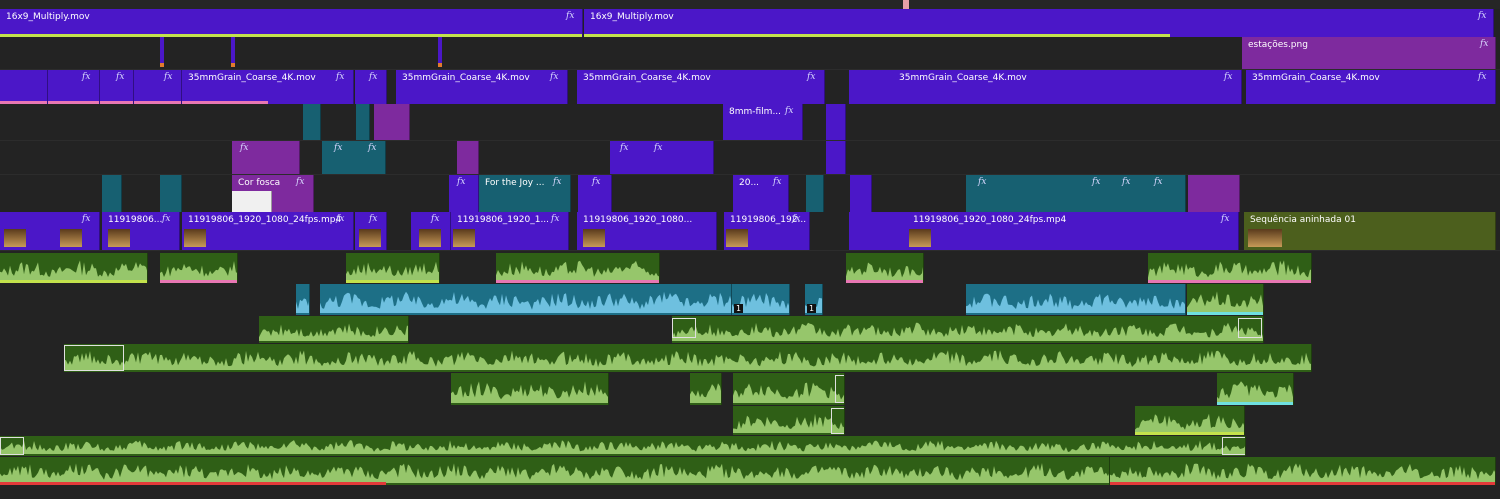  What do you see at coordinates (906, 4) in the screenshot?
I see `playhead` at bounding box center [906, 4].